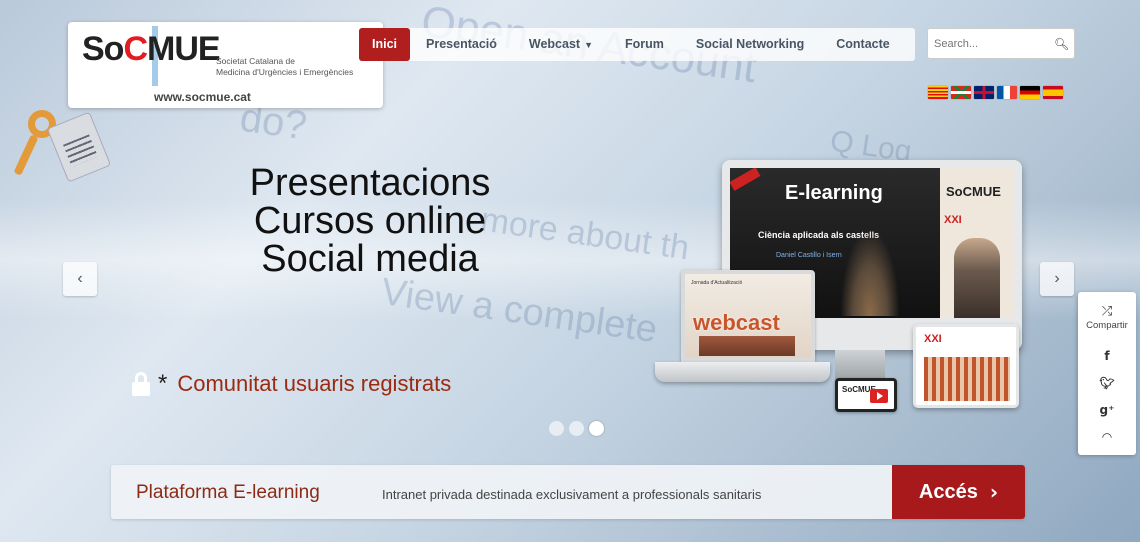 The image size is (1140, 547). What do you see at coordinates (966, 366) in the screenshot?
I see `tablet-image: XXI` at bounding box center [966, 366].